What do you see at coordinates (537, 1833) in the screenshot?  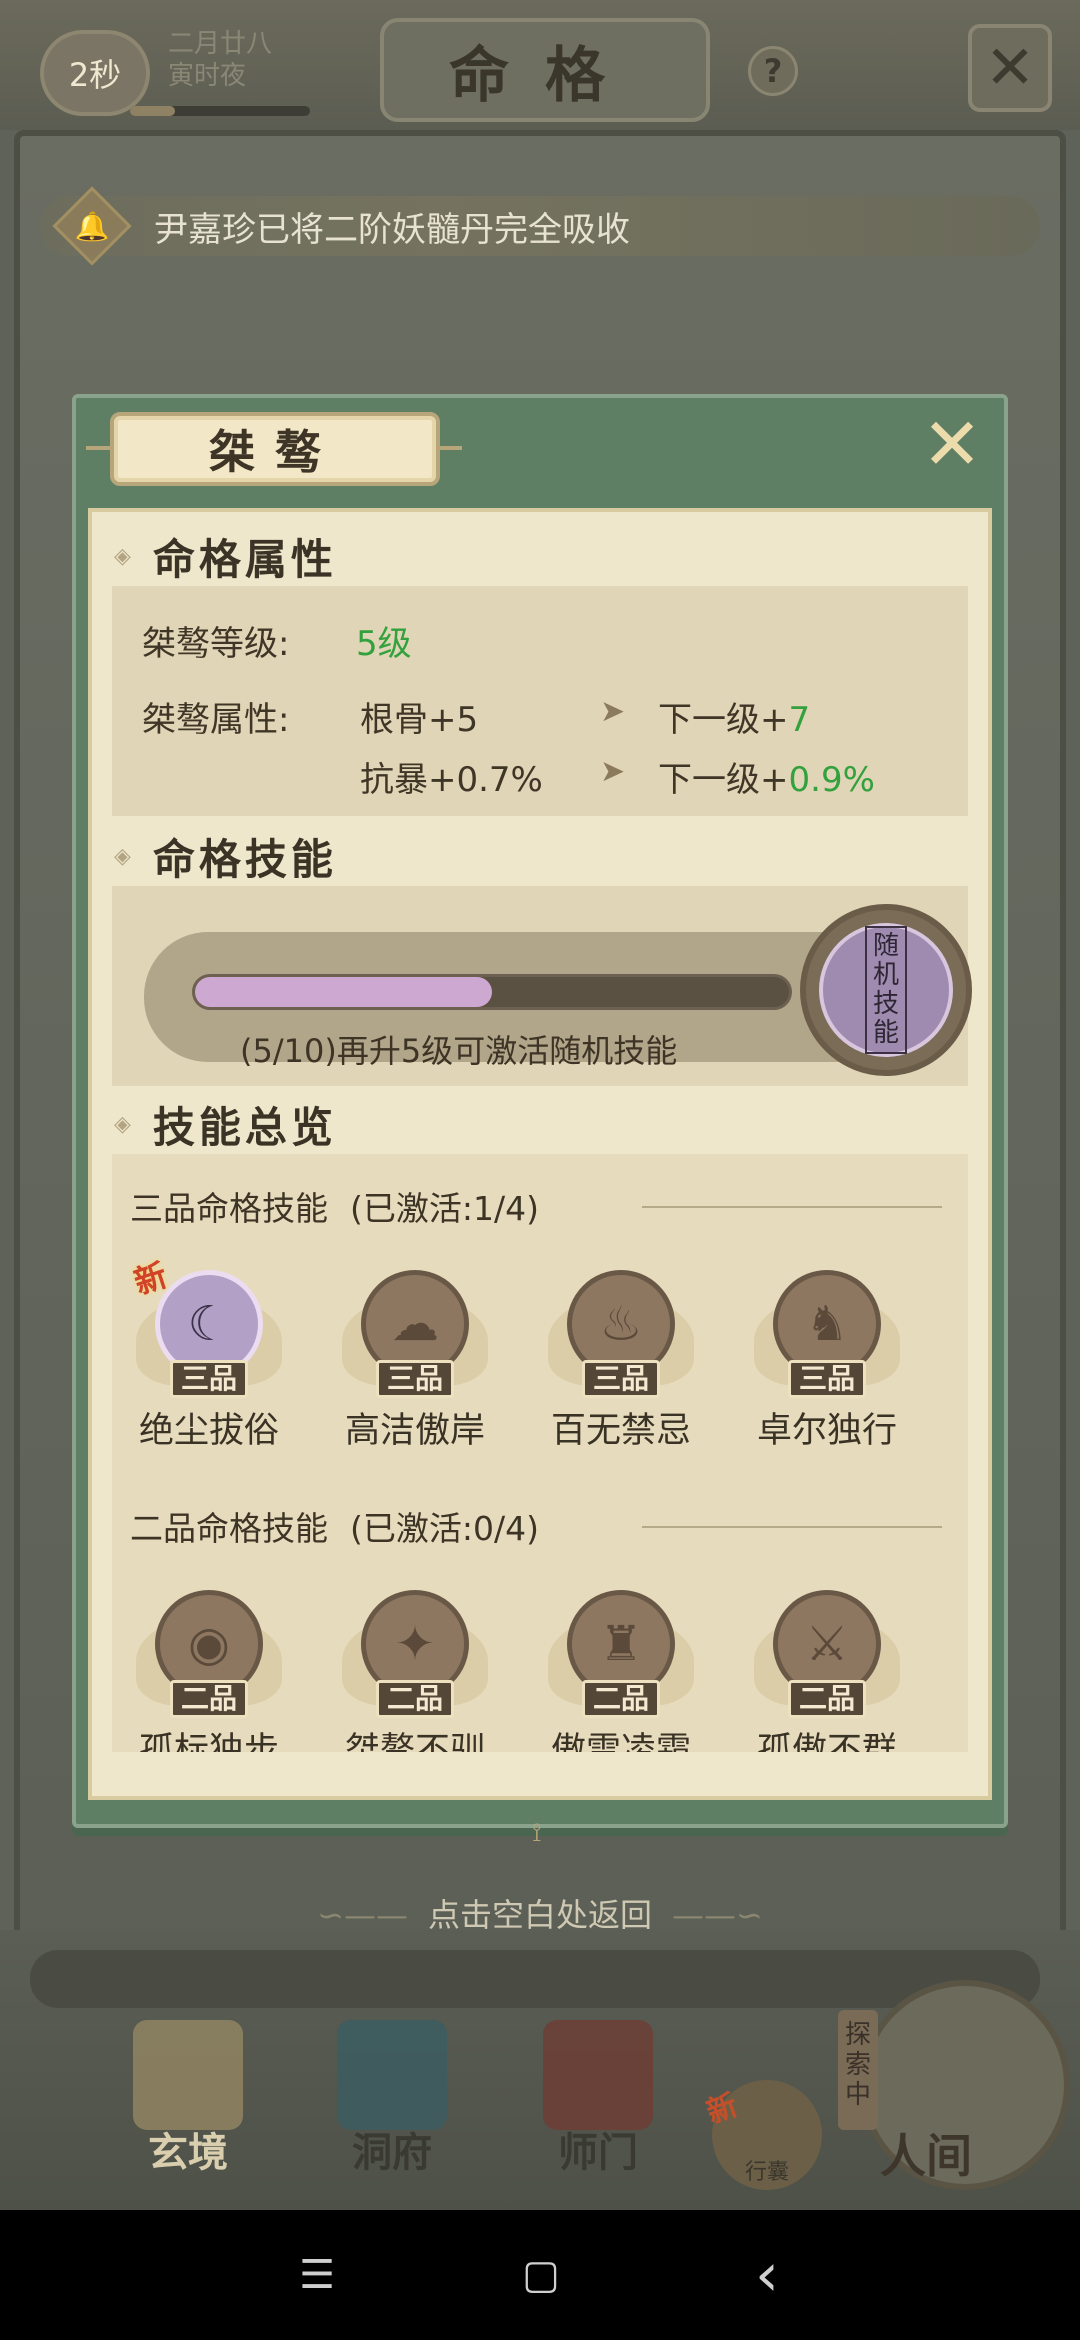 I see `panel-knob: ⟟` at bounding box center [537, 1833].